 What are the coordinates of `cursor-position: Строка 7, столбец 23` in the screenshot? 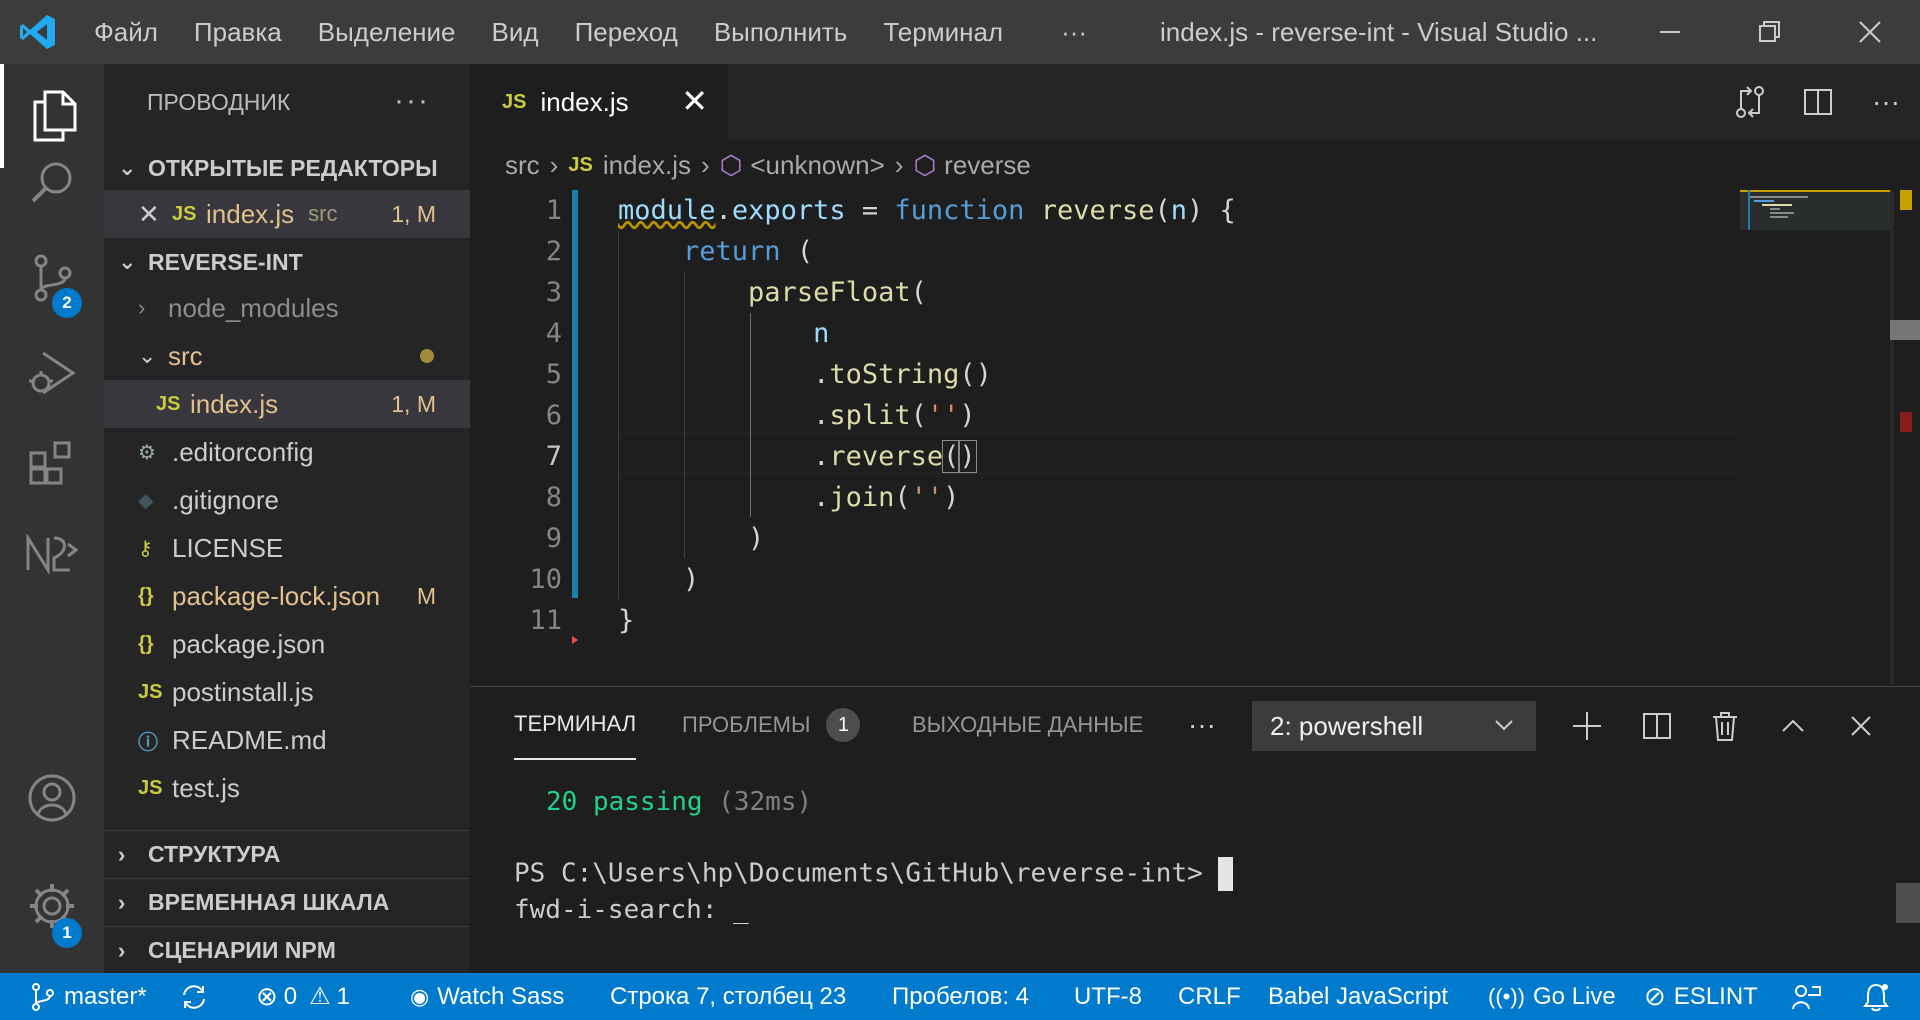 It's located at (728, 996).